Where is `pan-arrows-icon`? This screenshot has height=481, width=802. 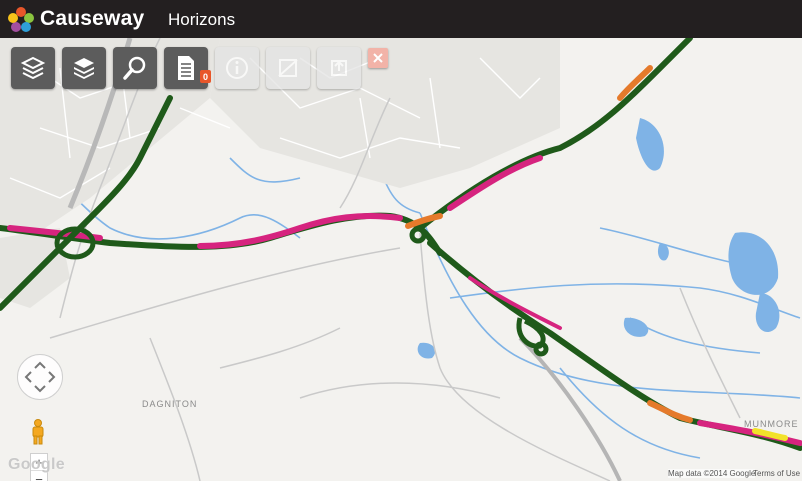 pan-arrows-icon is located at coordinates (40, 377).